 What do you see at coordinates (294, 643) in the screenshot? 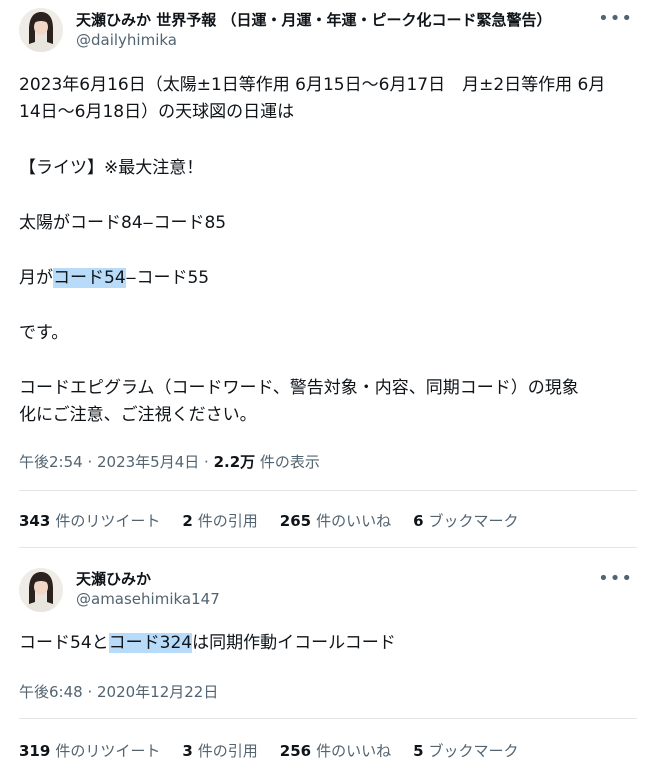
I see `text-segment: は同期作動イコールコード` at bounding box center [294, 643].